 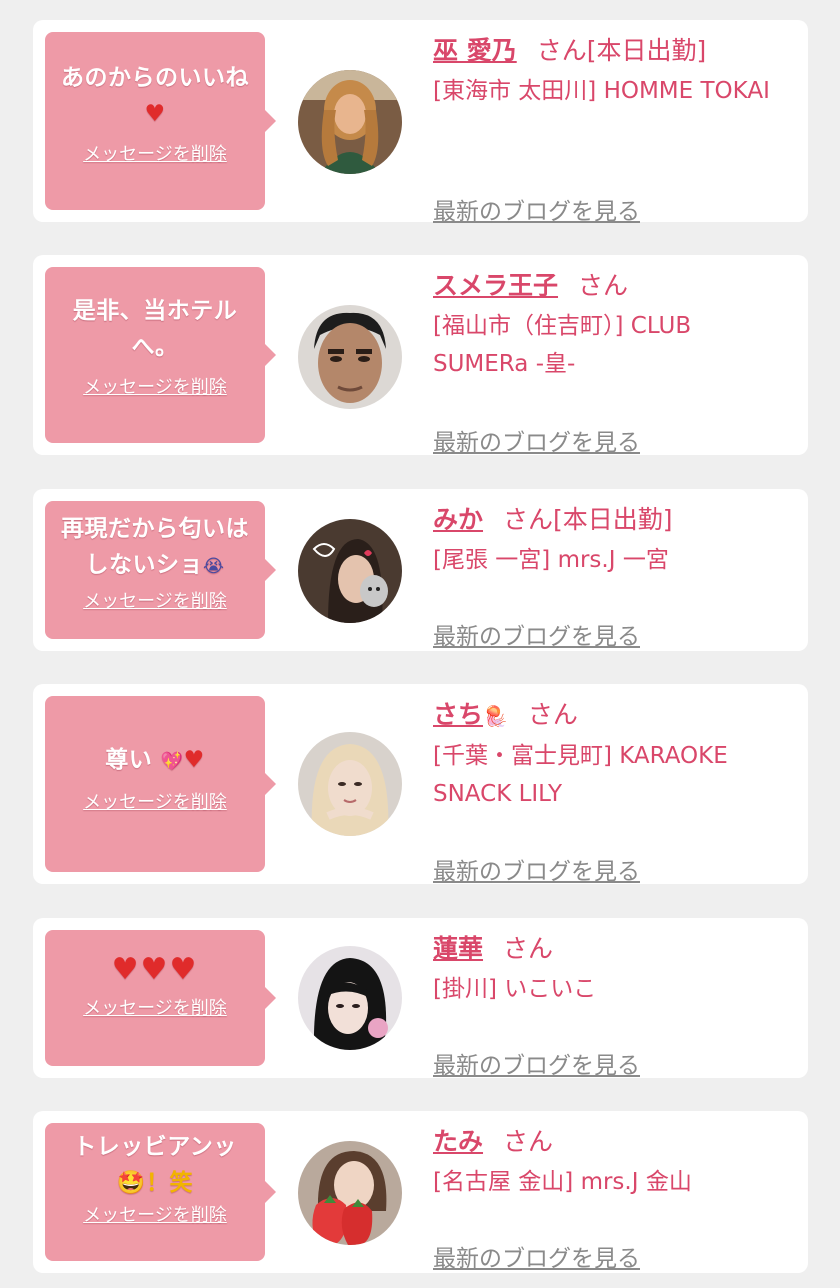 What do you see at coordinates (213, 566) in the screenshot?
I see `crying-face-icon: 😭` at bounding box center [213, 566].